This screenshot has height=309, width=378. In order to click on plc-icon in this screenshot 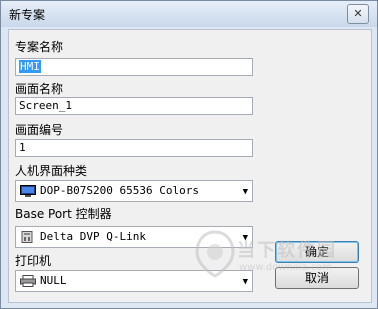, I will do `click(27, 237)`.